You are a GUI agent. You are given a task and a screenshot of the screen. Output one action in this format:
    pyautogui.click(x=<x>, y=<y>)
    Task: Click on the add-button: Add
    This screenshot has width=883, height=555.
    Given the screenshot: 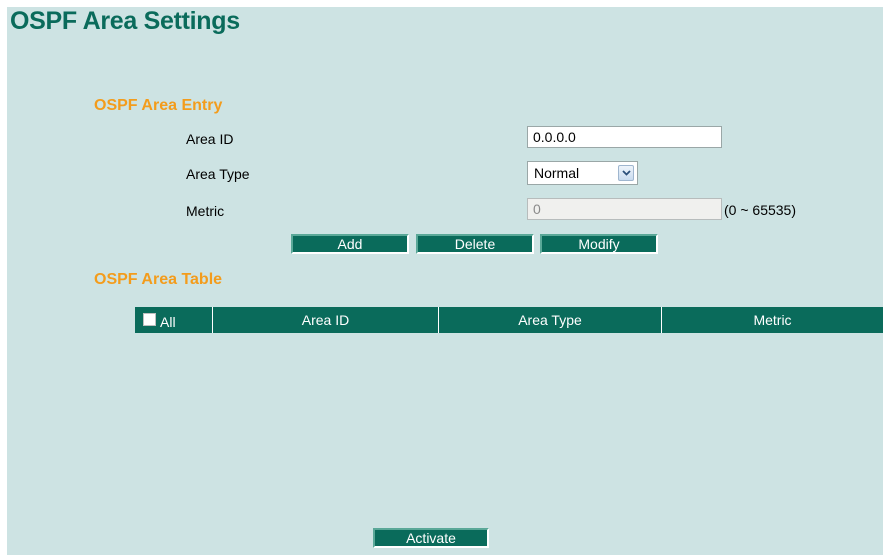 What is the action you would take?
    pyautogui.click(x=350, y=244)
    